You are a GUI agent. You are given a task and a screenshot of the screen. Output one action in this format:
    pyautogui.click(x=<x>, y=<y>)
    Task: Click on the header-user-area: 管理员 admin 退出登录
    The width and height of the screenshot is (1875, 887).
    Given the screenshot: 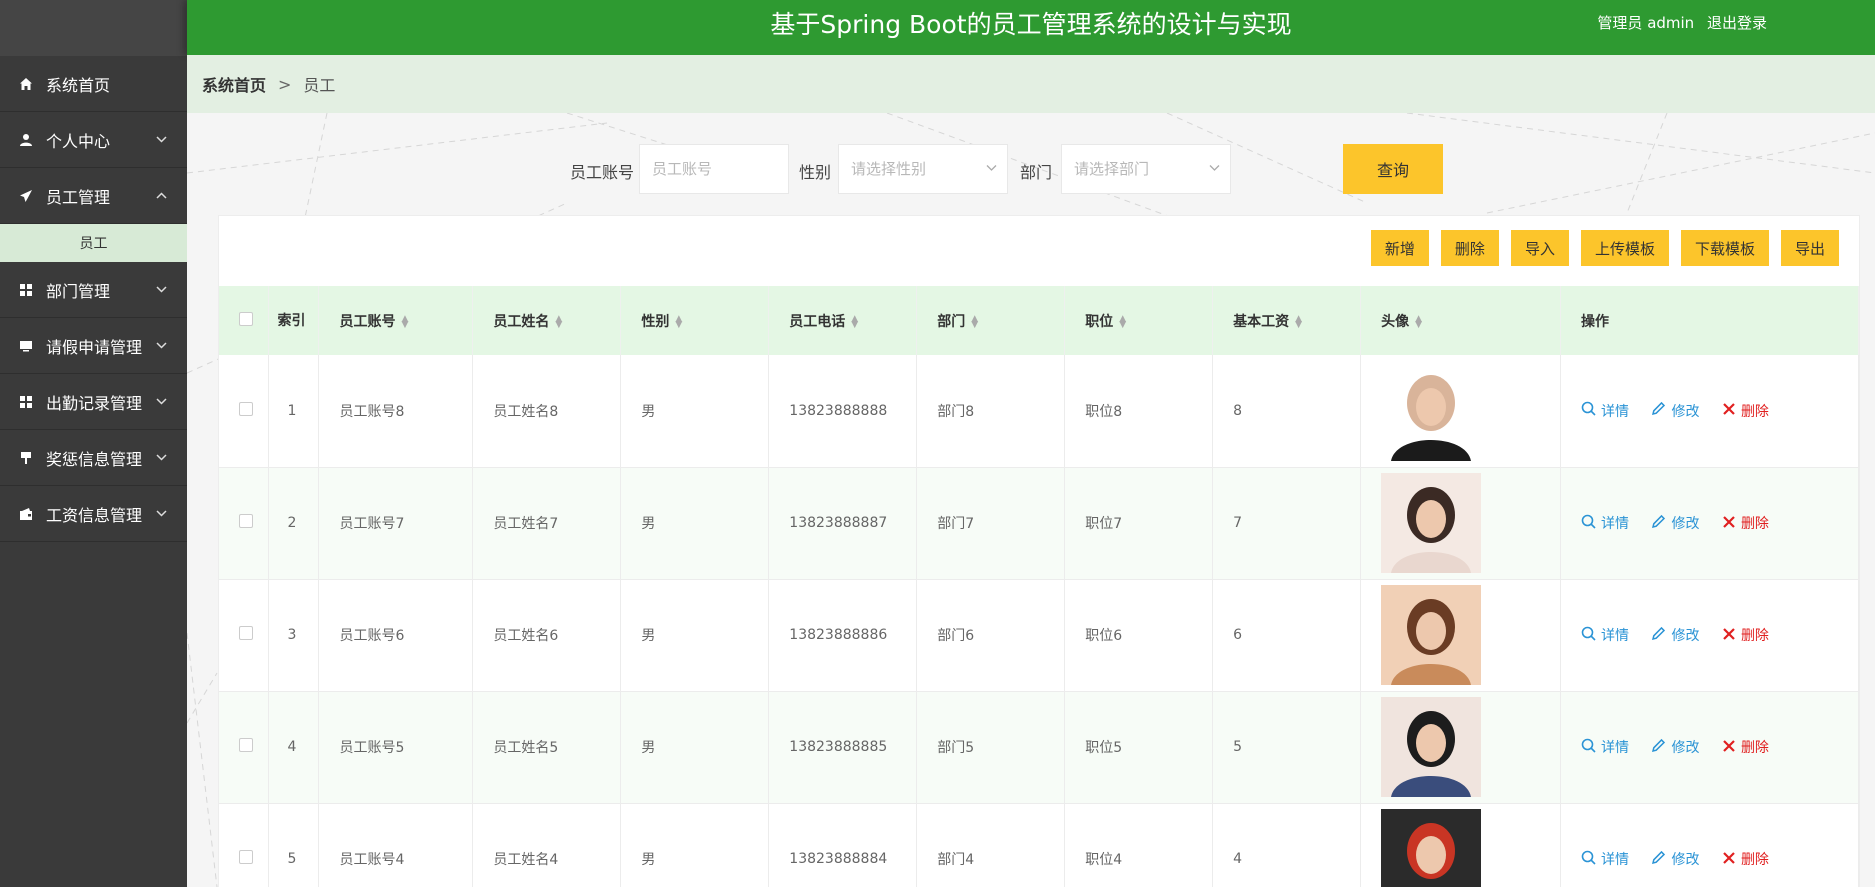 What is the action you would take?
    pyautogui.click(x=1682, y=22)
    